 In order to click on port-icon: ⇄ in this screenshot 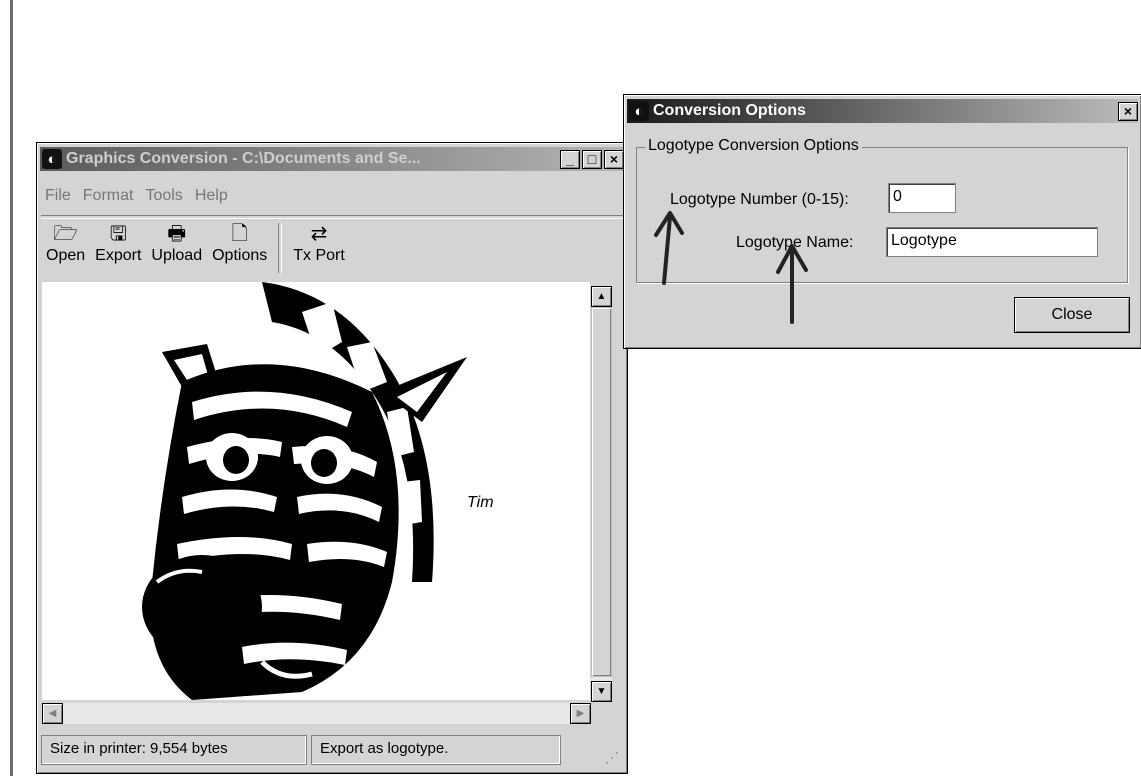, I will do `click(319, 234)`.